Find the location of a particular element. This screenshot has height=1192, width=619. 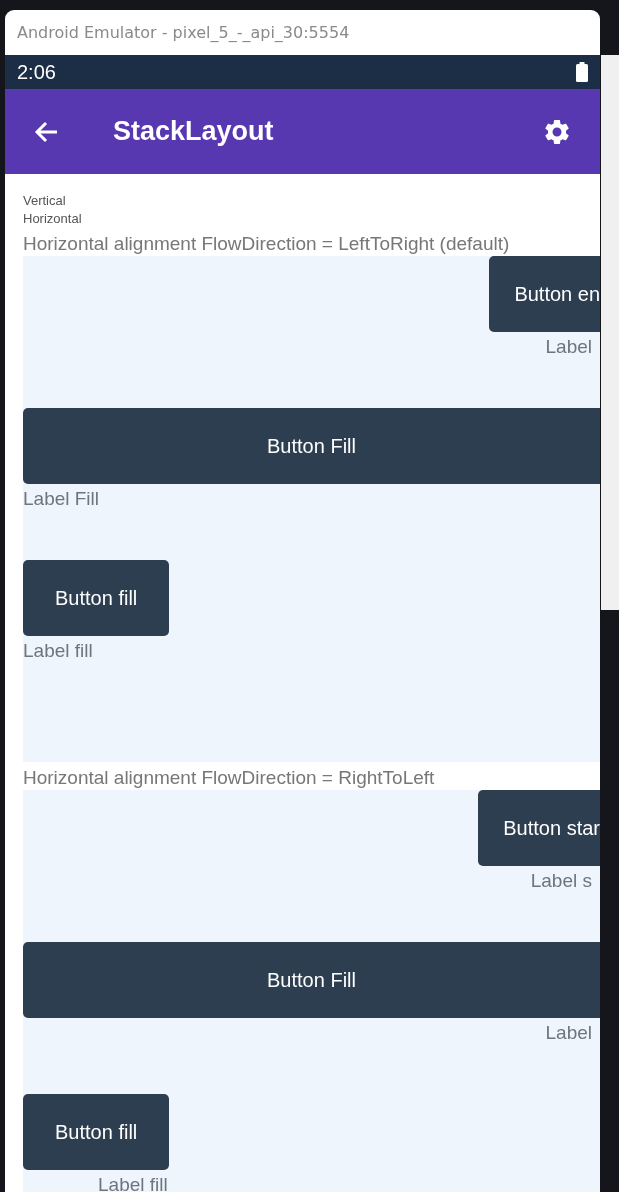

section-heading: Horizontal alignment FlowDirection = LeftToRight (default) is located at coordinates (267, 244).